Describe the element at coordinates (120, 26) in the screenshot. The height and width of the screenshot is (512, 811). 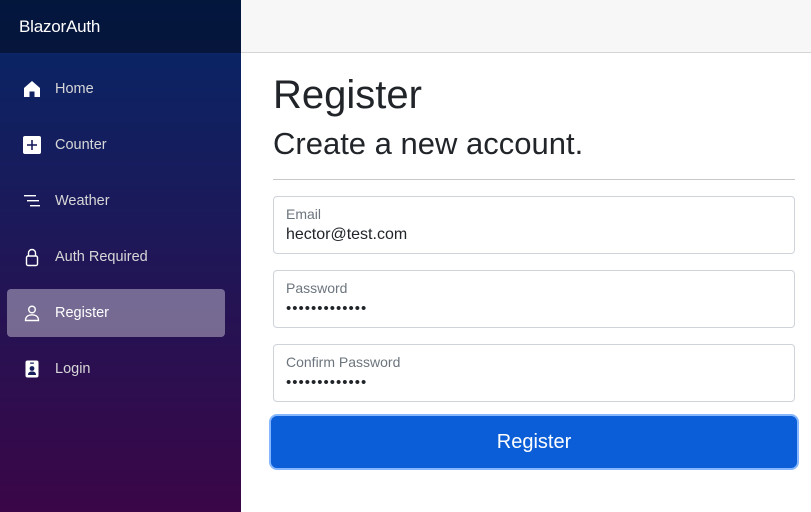
I see `brand-bar: BlazorAuth` at that location.